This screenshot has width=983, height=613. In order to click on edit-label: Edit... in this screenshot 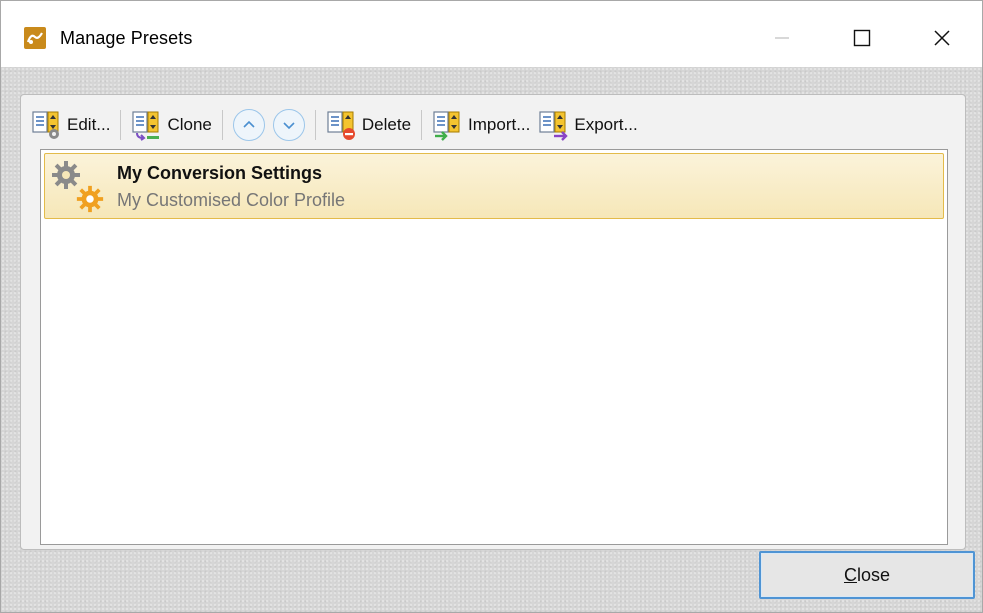, I will do `click(89, 124)`.